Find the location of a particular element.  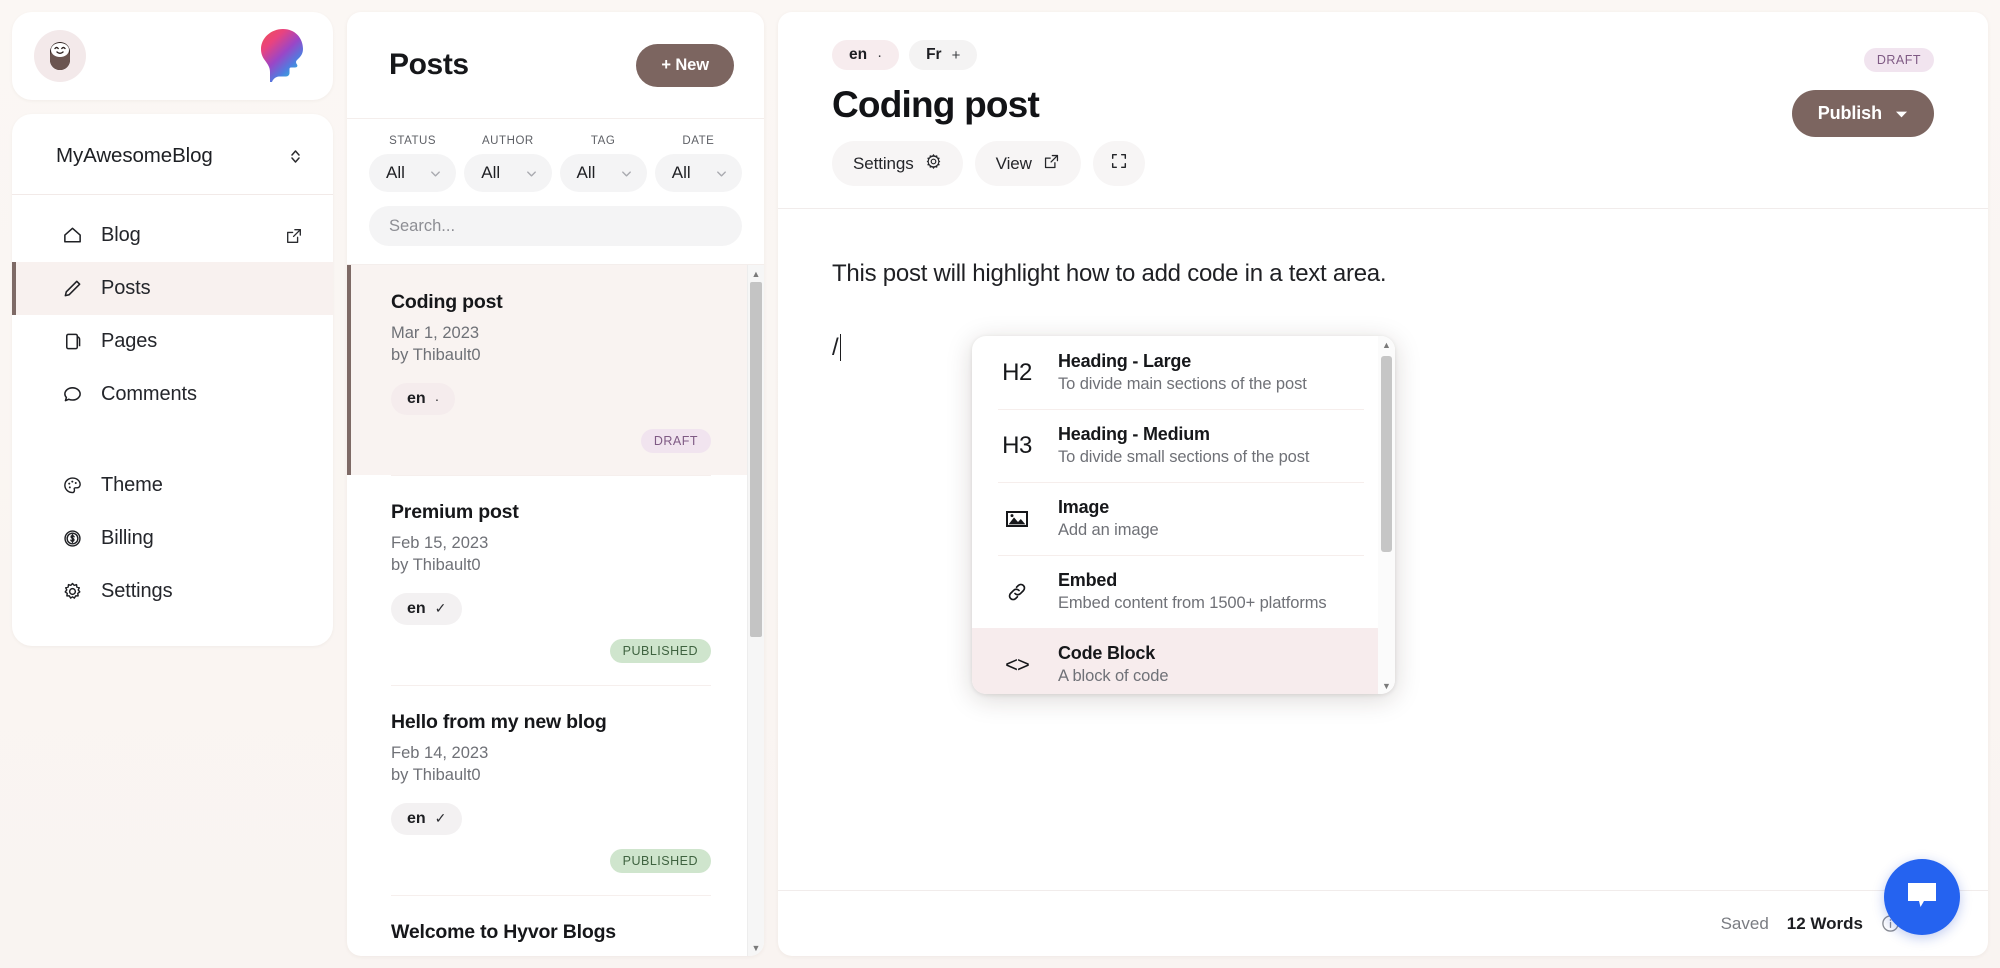

slash-menu-scrollbar: ▲ ▼ is located at coordinates (1386, 515).